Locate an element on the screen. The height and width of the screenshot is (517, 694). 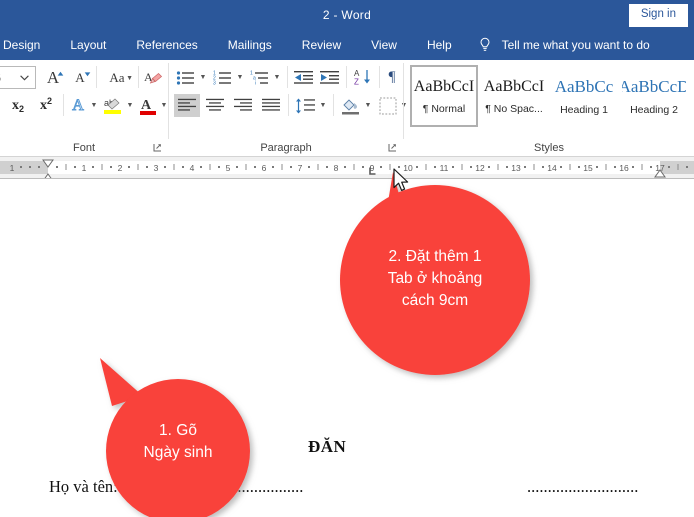
ruler-label-4: 4 is located at coordinates (192, 168).